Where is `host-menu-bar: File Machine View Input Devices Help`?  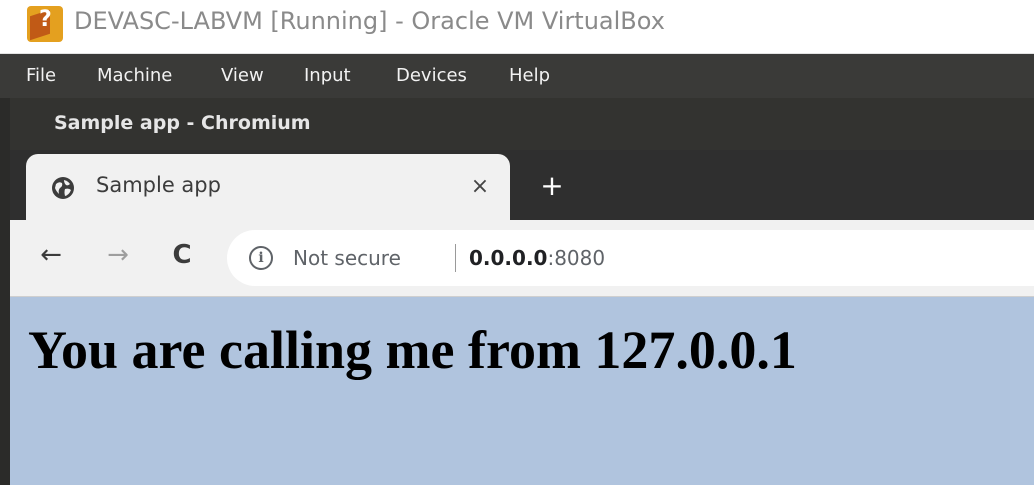
host-menu-bar: File Machine View Input Devices Help is located at coordinates (517, 76).